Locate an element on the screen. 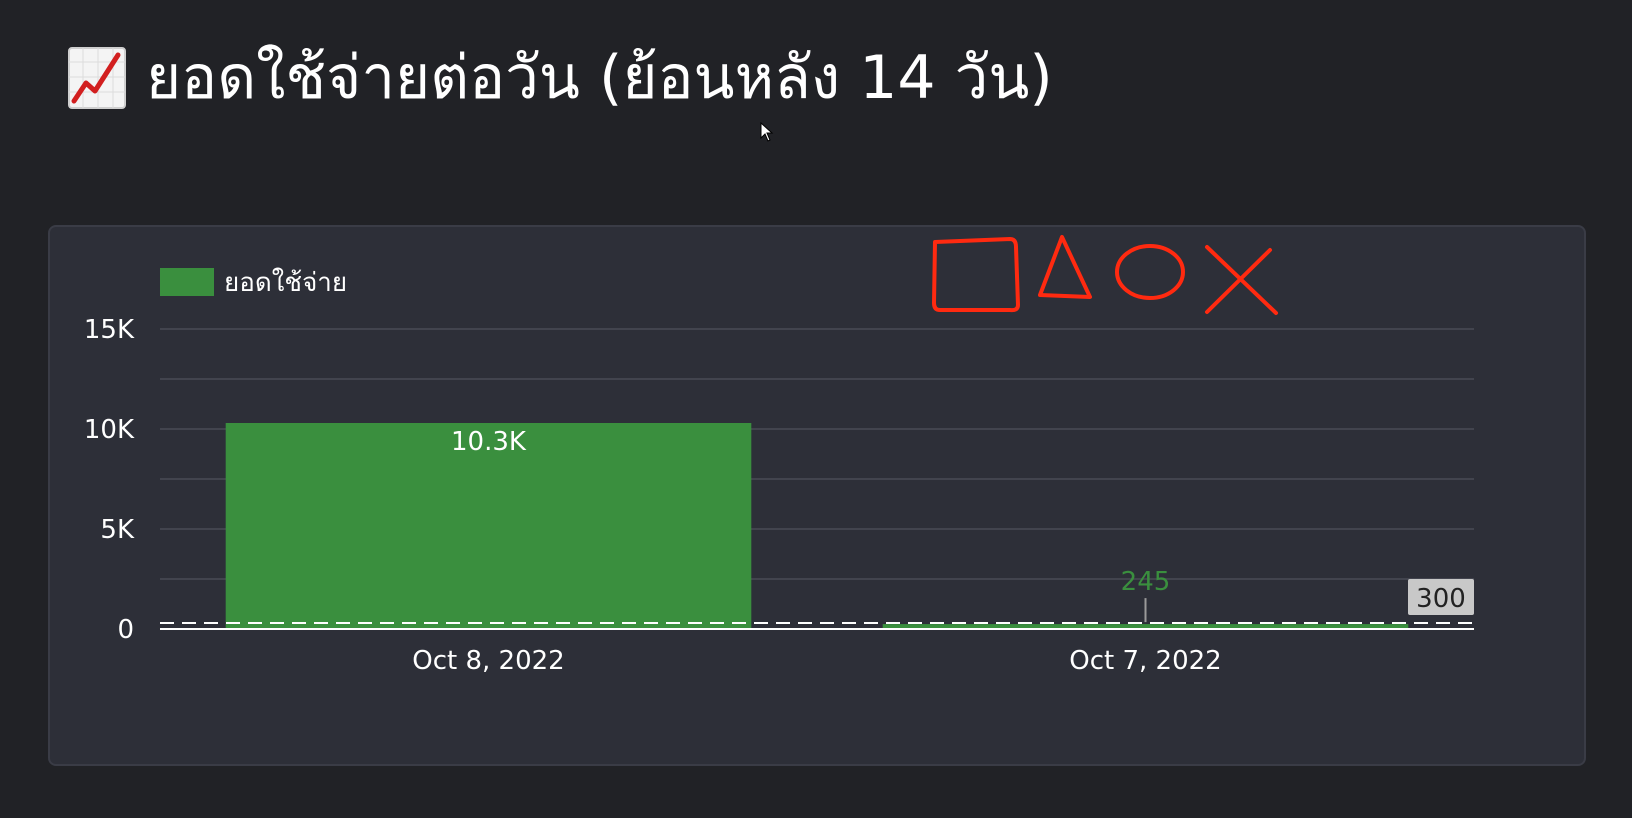 This screenshot has width=1632, height=818. annotation-triangle is located at coordinates (1065, 267).